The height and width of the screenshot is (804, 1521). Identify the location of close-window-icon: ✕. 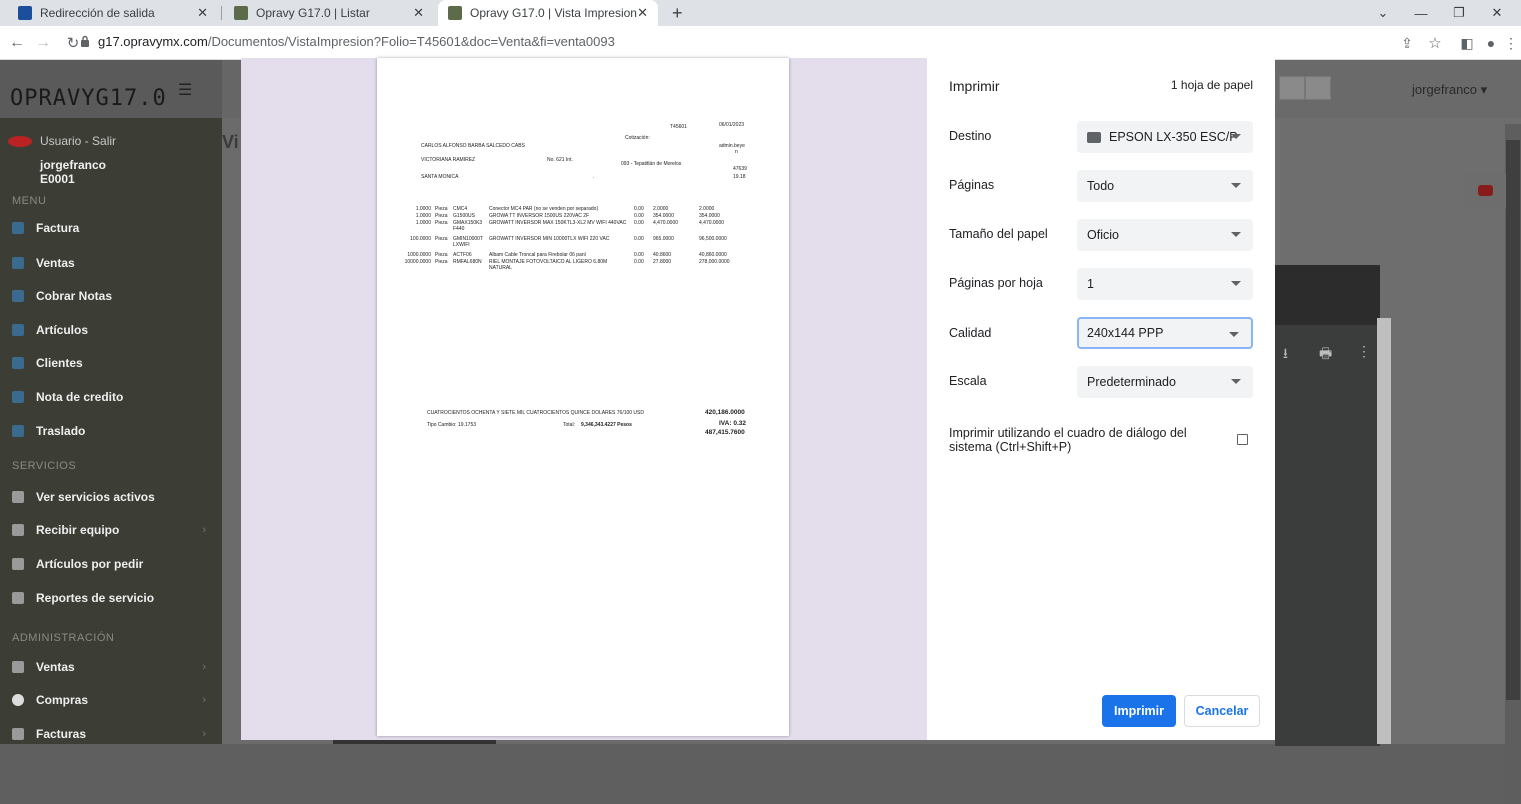
(1497, 13).